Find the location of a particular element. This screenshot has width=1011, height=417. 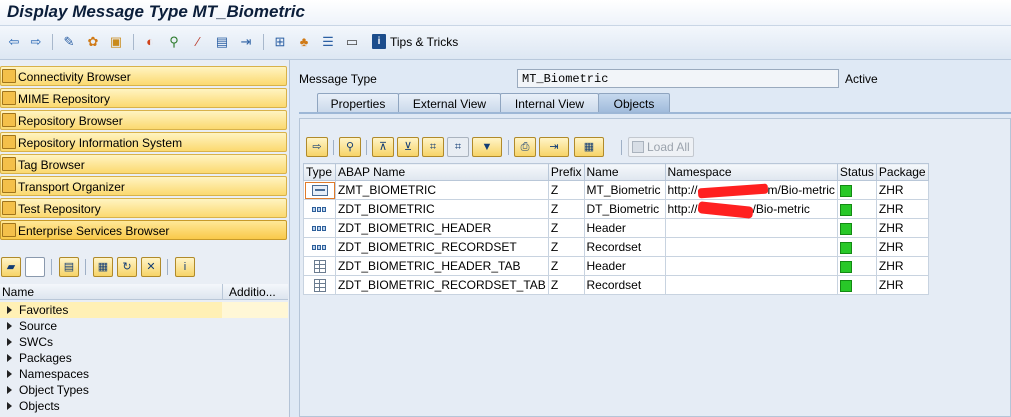

edit-icon: ∕ is located at coordinates (198, 42).